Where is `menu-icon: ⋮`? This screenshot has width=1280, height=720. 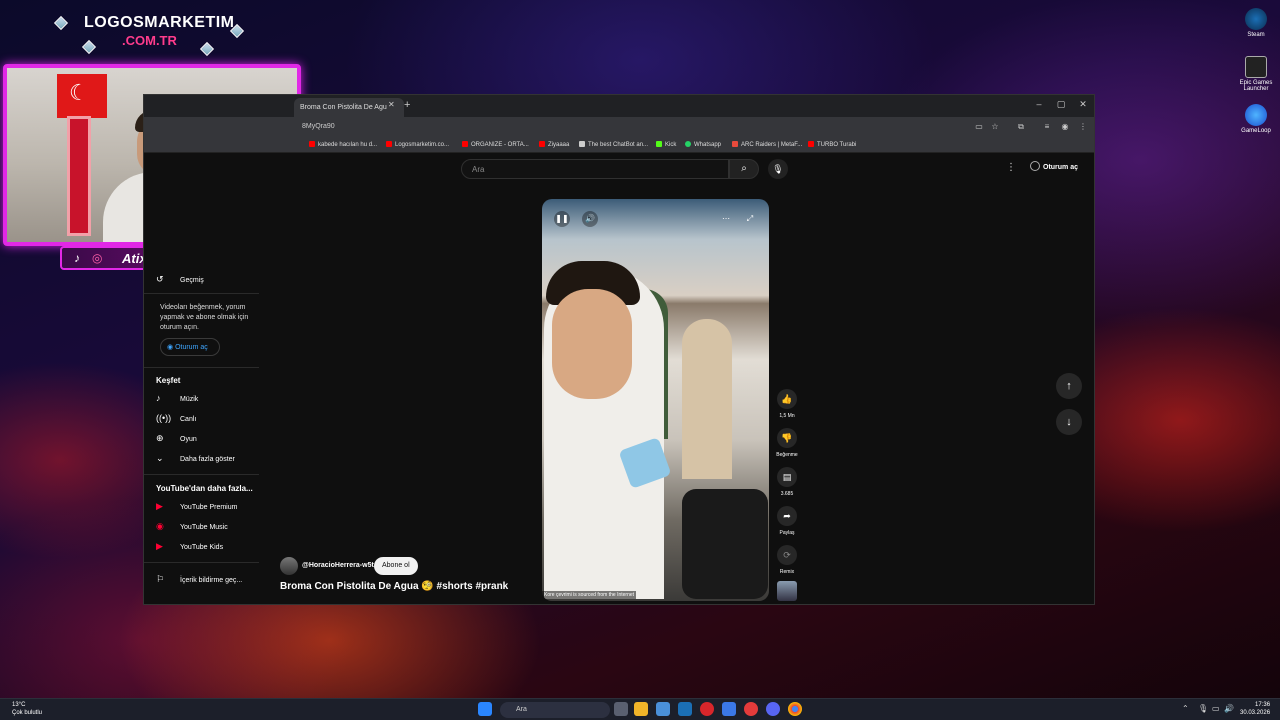
menu-icon: ⋮ is located at coordinates (1083, 127).